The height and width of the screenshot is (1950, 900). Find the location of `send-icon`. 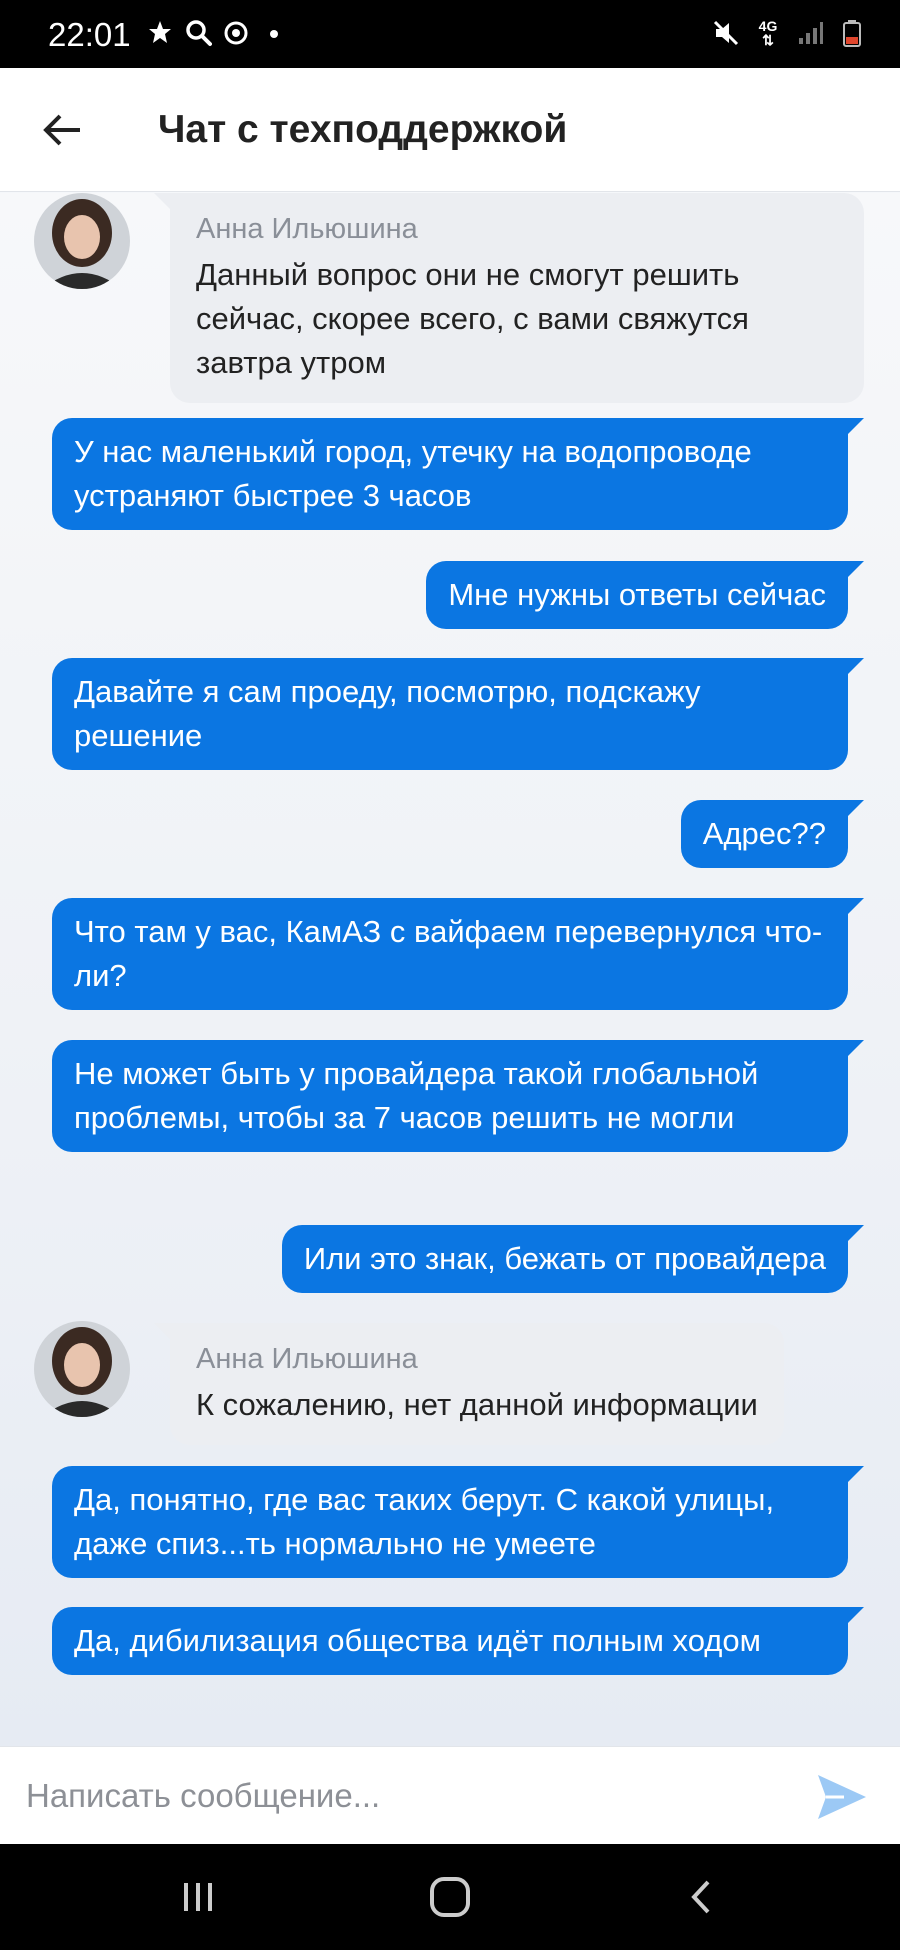

send-icon is located at coordinates (842, 1797).